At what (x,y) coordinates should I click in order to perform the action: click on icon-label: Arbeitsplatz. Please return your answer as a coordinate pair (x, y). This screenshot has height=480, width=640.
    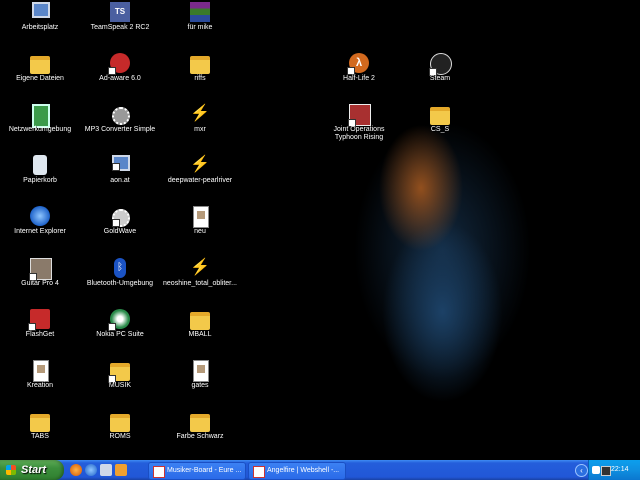
    Looking at the image, I should click on (40, 27).